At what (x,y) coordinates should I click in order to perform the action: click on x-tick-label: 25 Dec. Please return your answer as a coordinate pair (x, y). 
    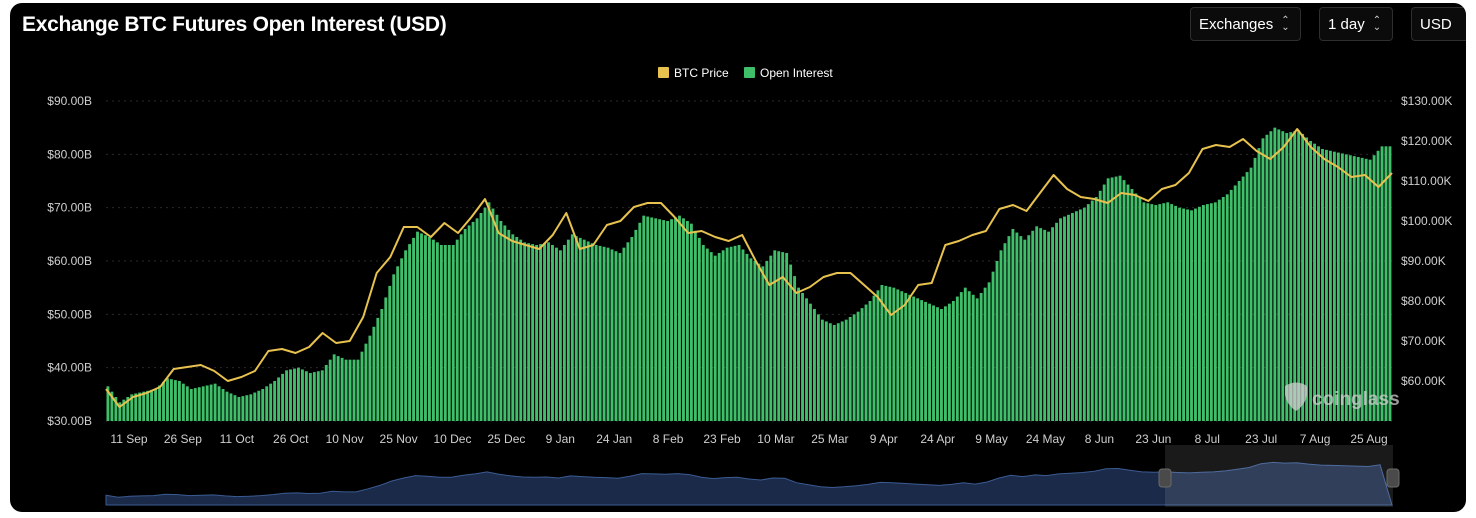
    Looking at the image, I should click on (506, 439).